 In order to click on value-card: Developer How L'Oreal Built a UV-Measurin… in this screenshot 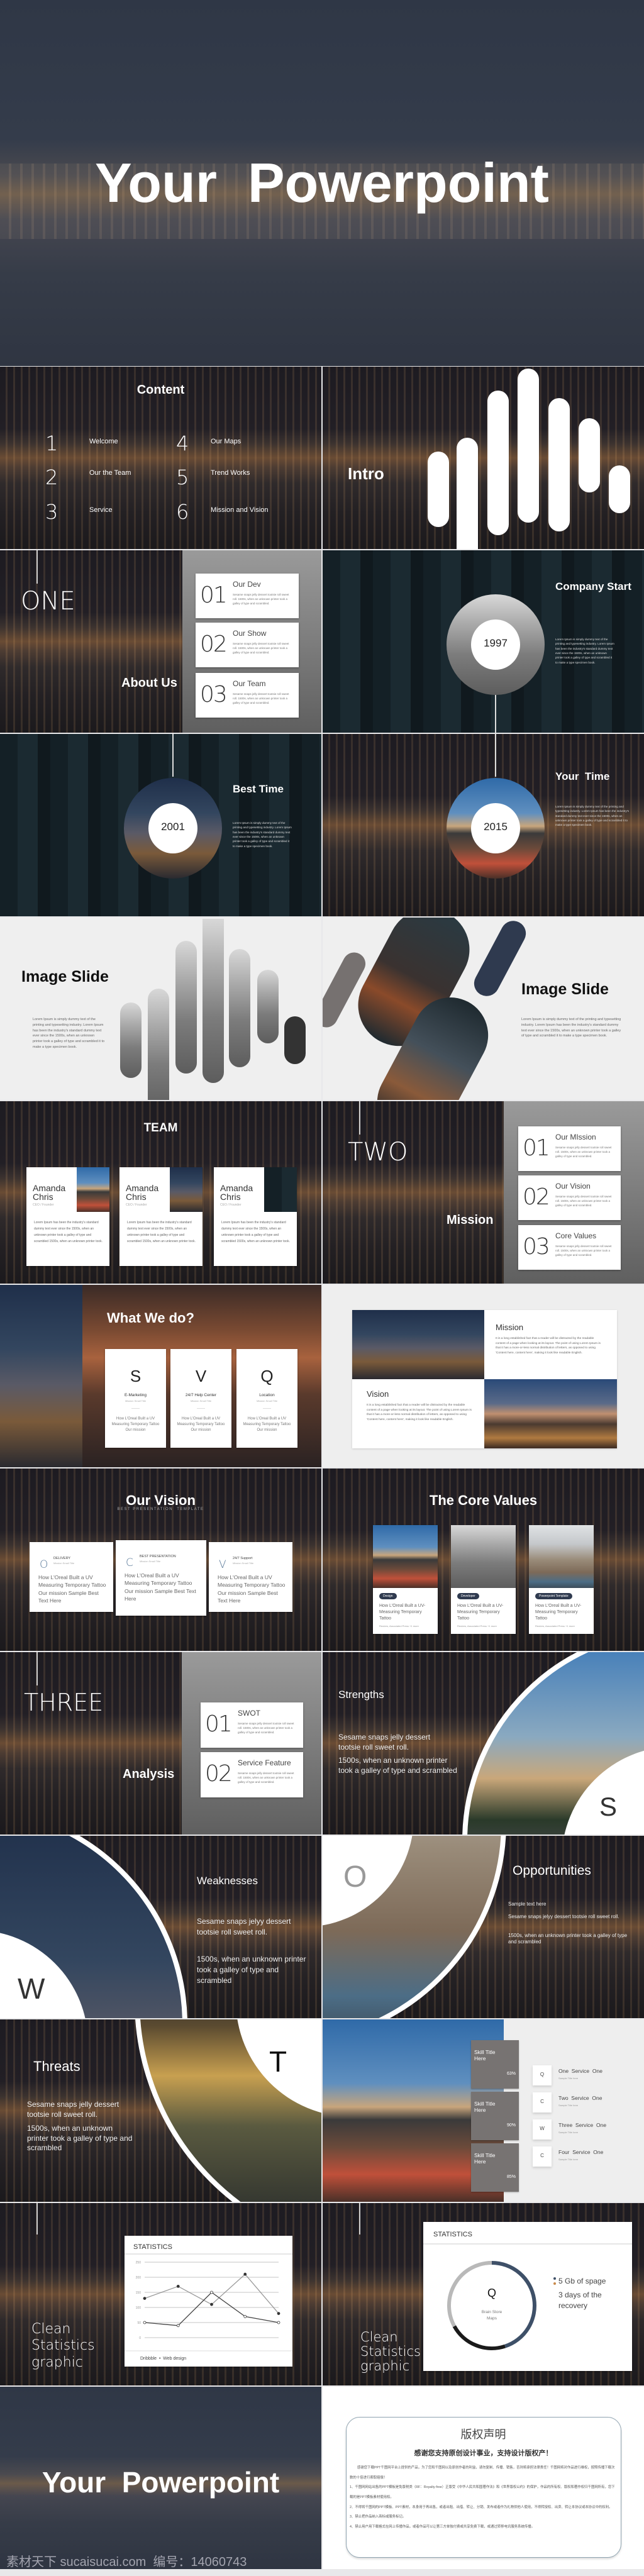, I will do `click(483, 1579)`.